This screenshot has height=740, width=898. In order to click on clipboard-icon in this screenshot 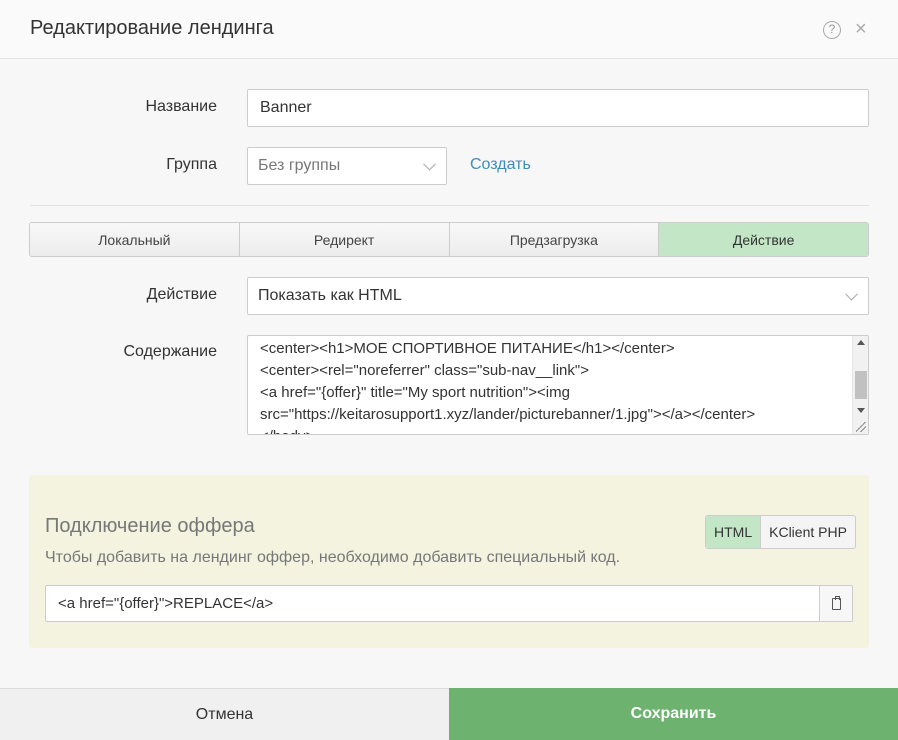, I will do `click(836, 602)`.